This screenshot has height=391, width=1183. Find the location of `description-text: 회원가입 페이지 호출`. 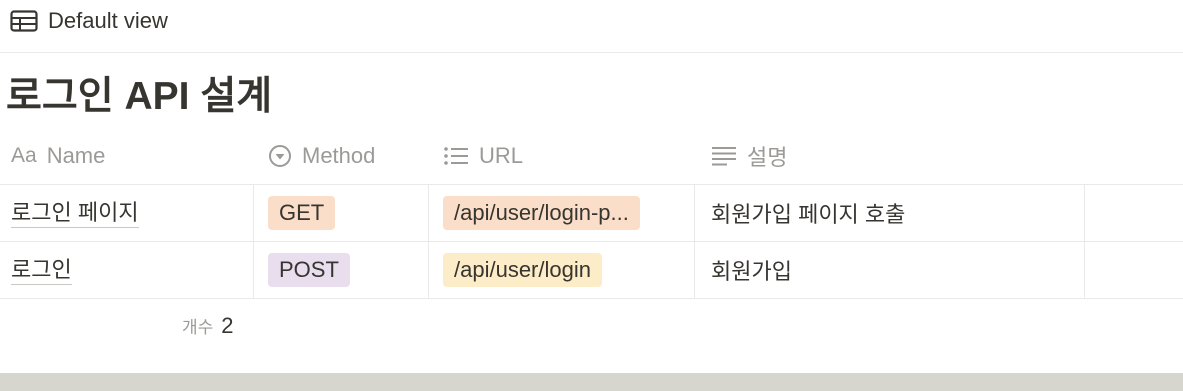

description-text: 회원가입 페이지 호출 is located at coordinates (808, 214).